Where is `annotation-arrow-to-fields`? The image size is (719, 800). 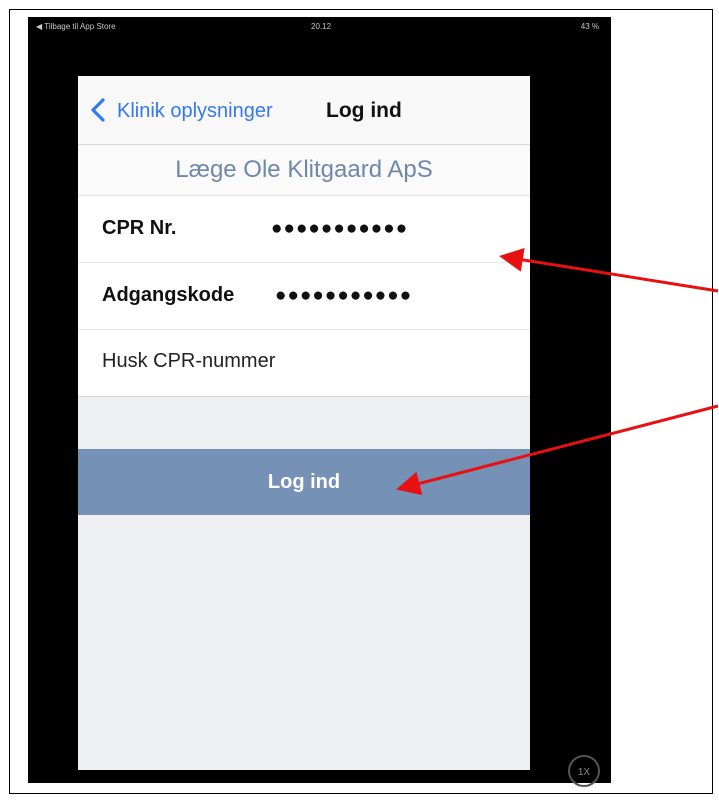
annotation-arrow-to-fields is located at coordinates (609, 270).